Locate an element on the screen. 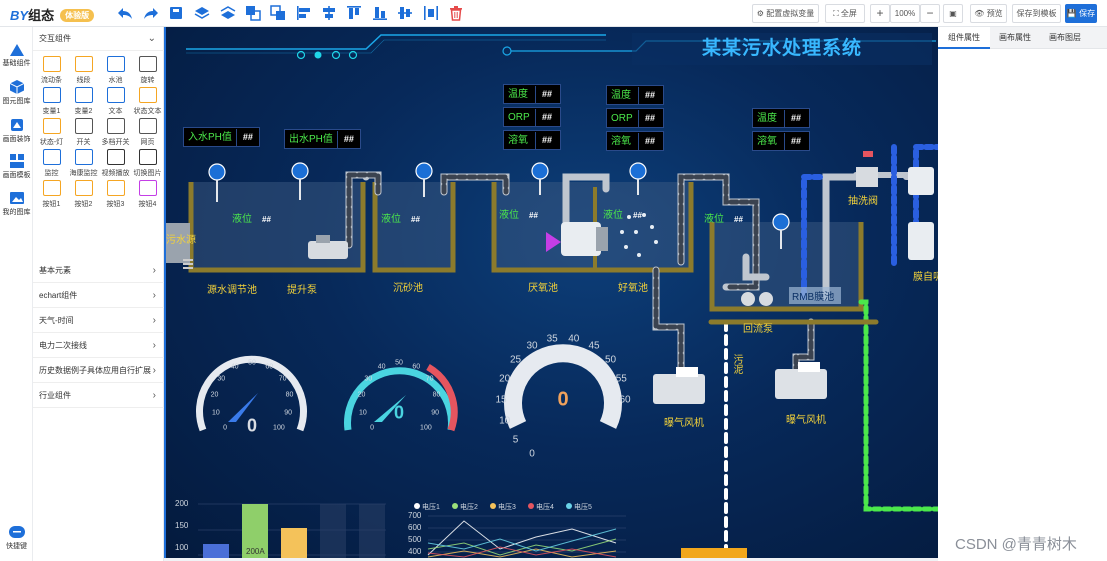  mbr-tank-label: RMB膜池 is located at coordinates (813, 297).